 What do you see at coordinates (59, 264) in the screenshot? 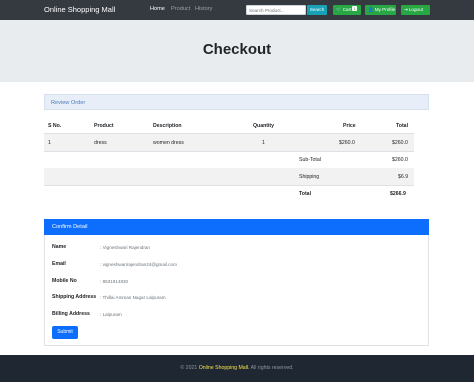
I see `email-label: Email` at bounding box center [59, 264].